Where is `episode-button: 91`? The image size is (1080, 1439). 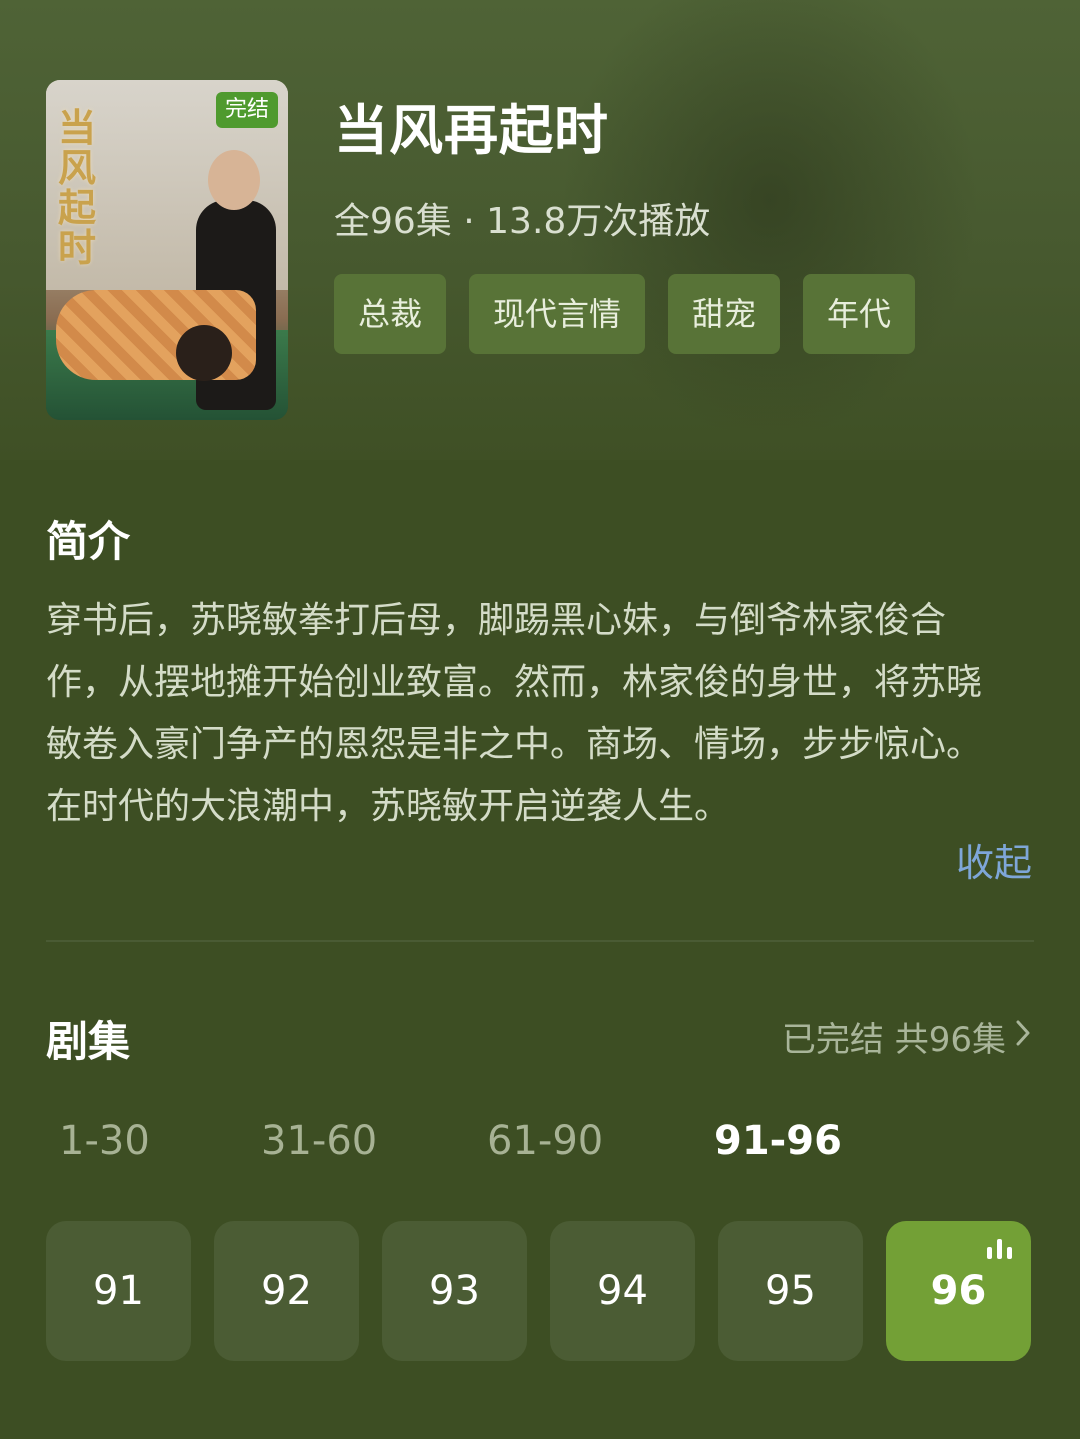 episode-button: 91 is located at coordinates (118, 1291).